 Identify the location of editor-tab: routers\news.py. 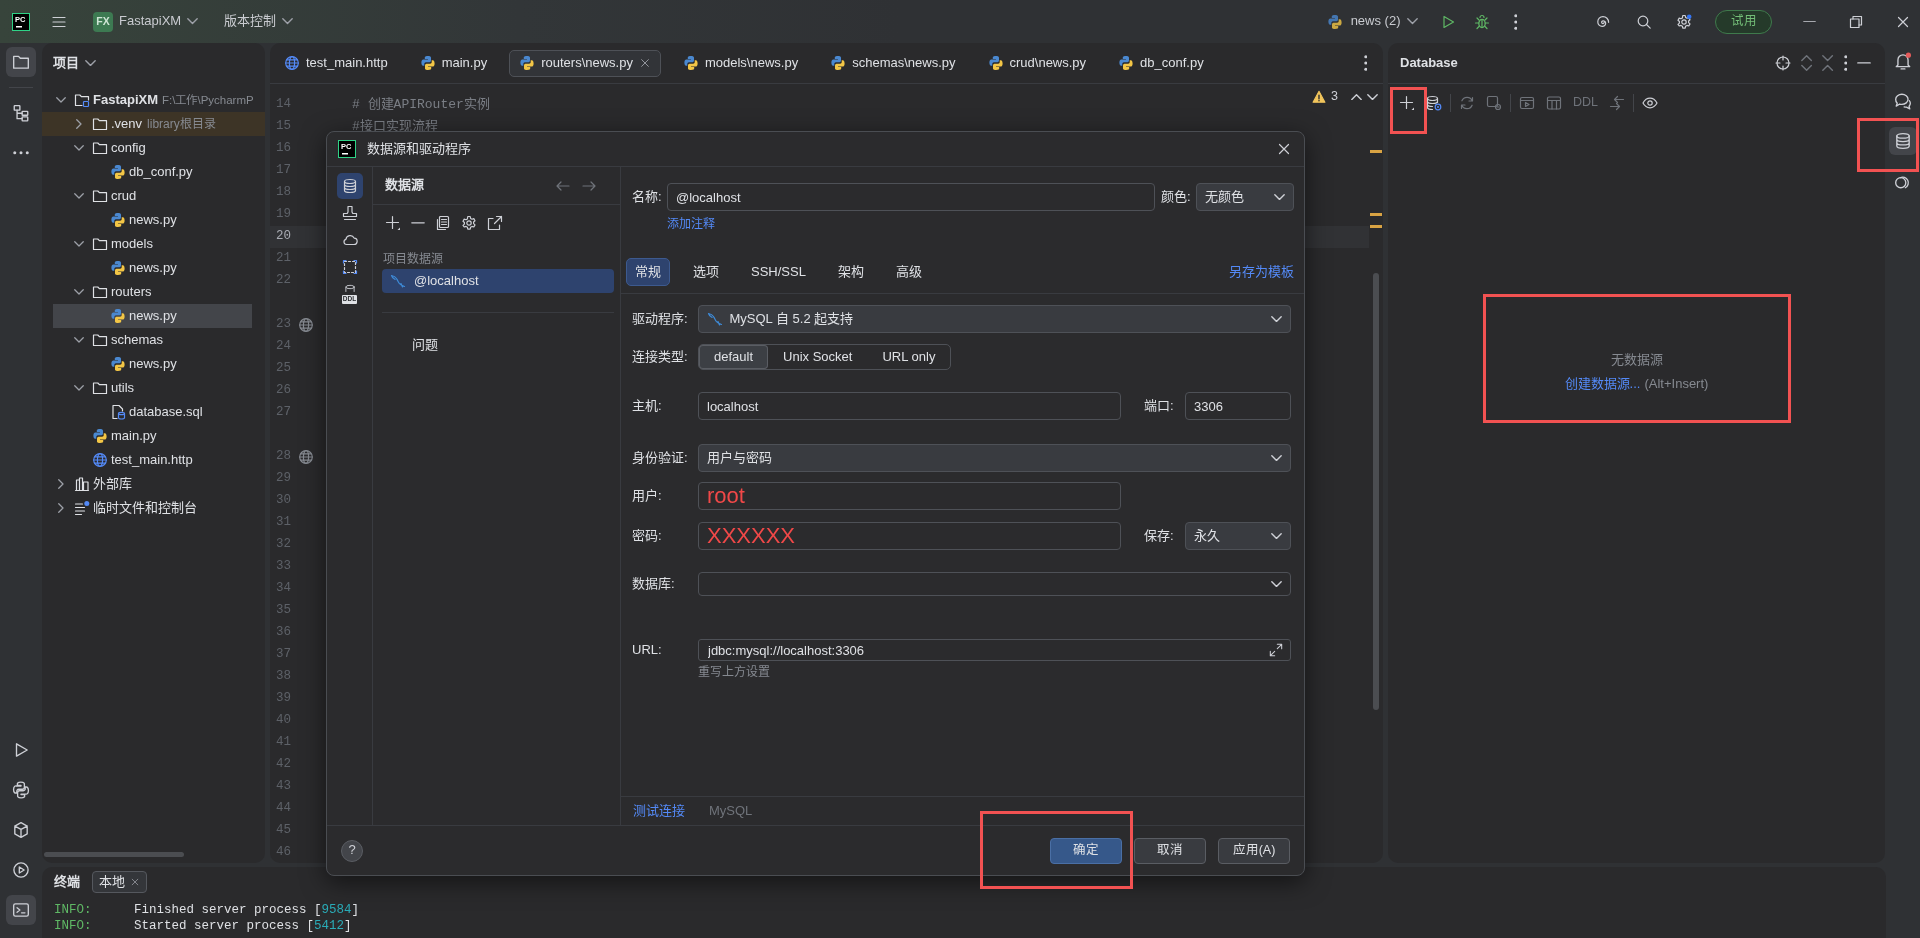
(585, 63).